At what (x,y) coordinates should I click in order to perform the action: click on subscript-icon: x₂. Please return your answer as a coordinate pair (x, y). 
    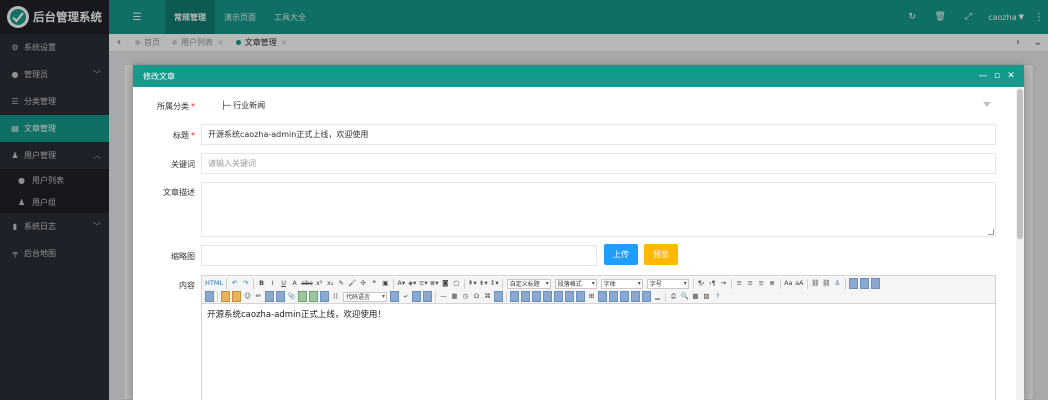
    Looking at the image, I should click on (330, 283).